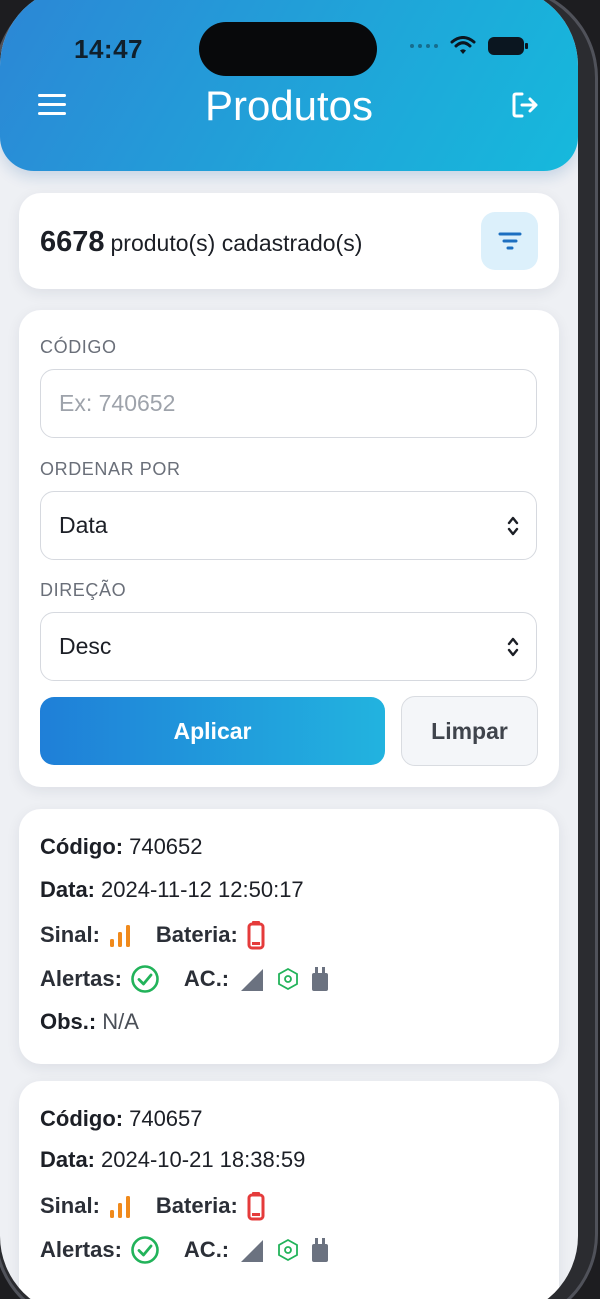  I want to click on direction-label: DIREÇÃO, so click(83, 590).